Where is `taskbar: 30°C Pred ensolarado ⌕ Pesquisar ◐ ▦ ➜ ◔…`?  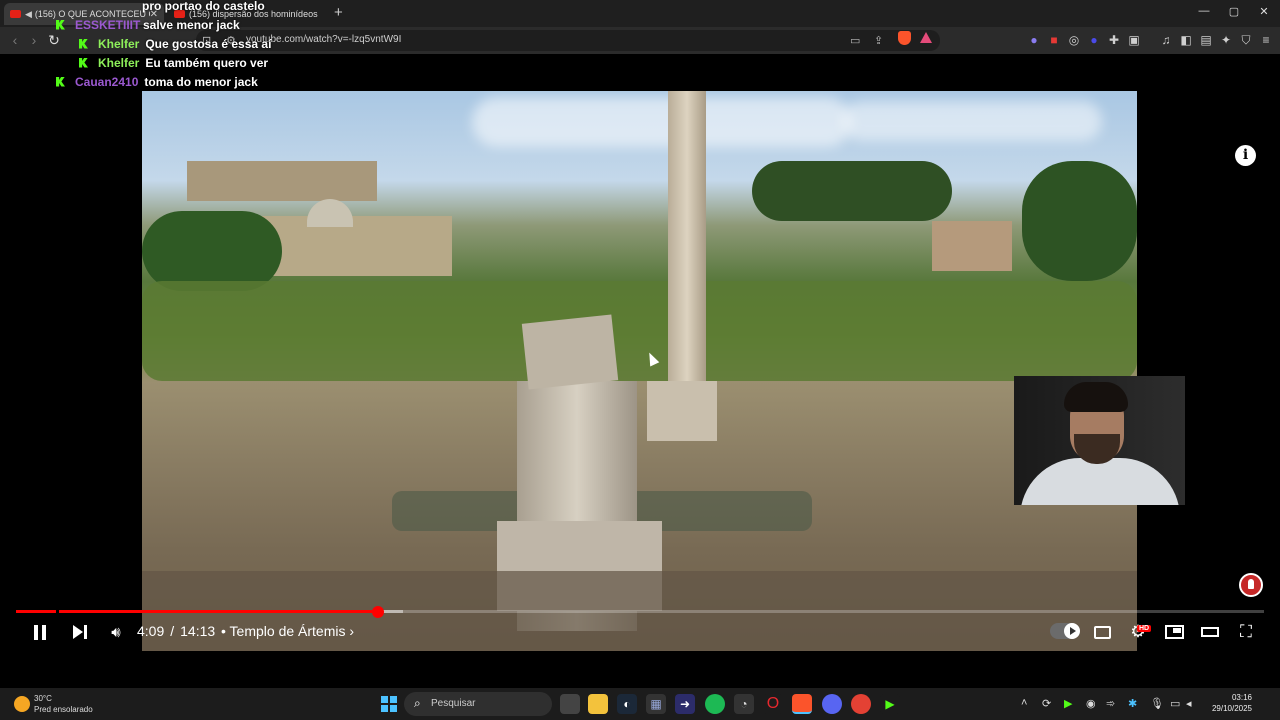
taskbar: 30°C Pred ensolarado ⌕ Pesquisar ◐ ▦ ➜ ◔… is located at coordinates (640, 704).